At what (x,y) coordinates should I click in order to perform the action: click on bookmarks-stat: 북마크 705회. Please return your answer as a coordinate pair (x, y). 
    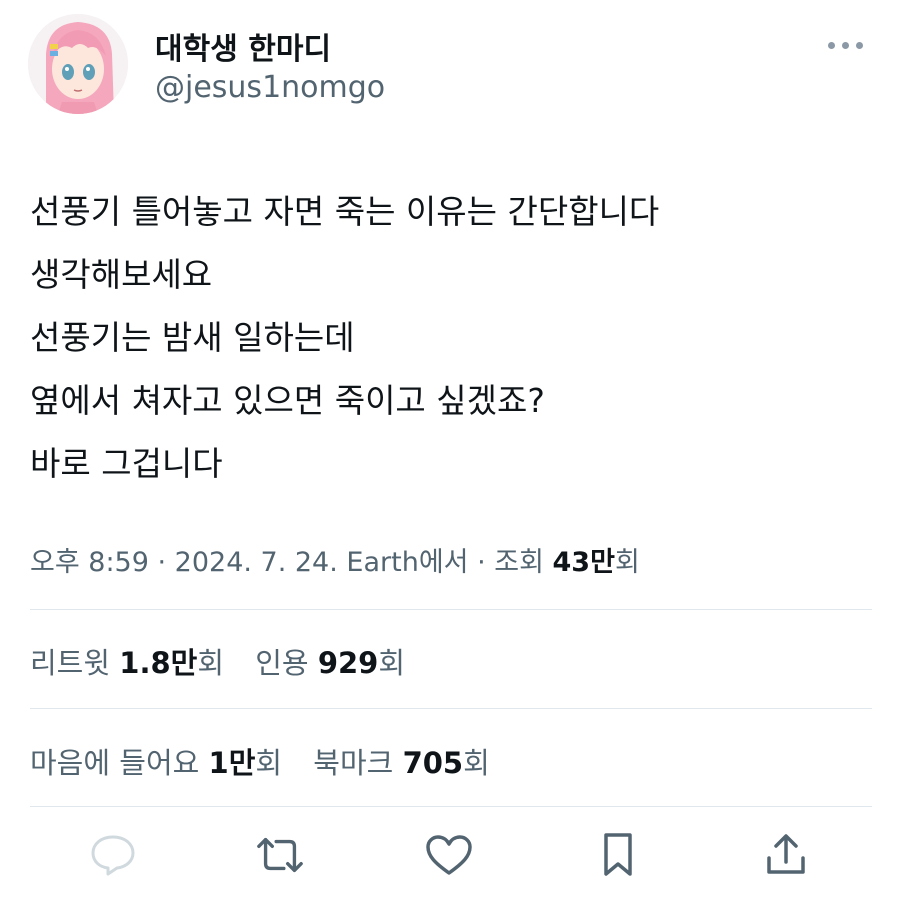
    Looking at the image, I should click on (401, 761).